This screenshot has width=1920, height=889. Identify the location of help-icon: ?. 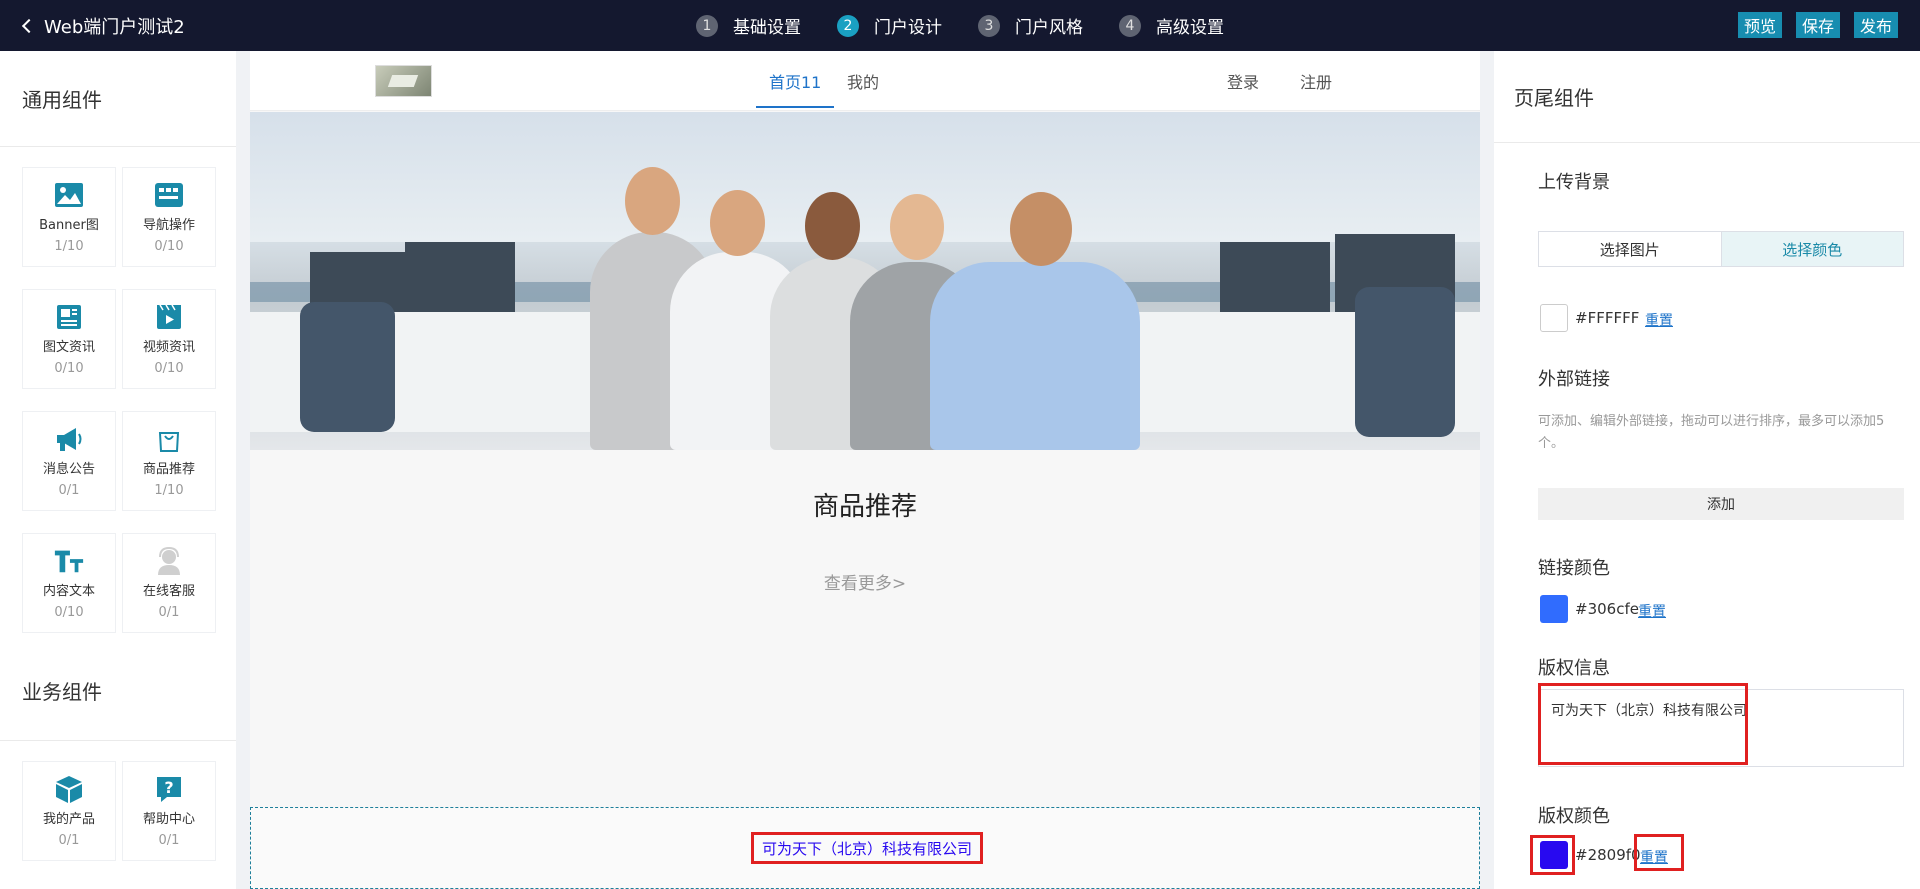
(169, 789).